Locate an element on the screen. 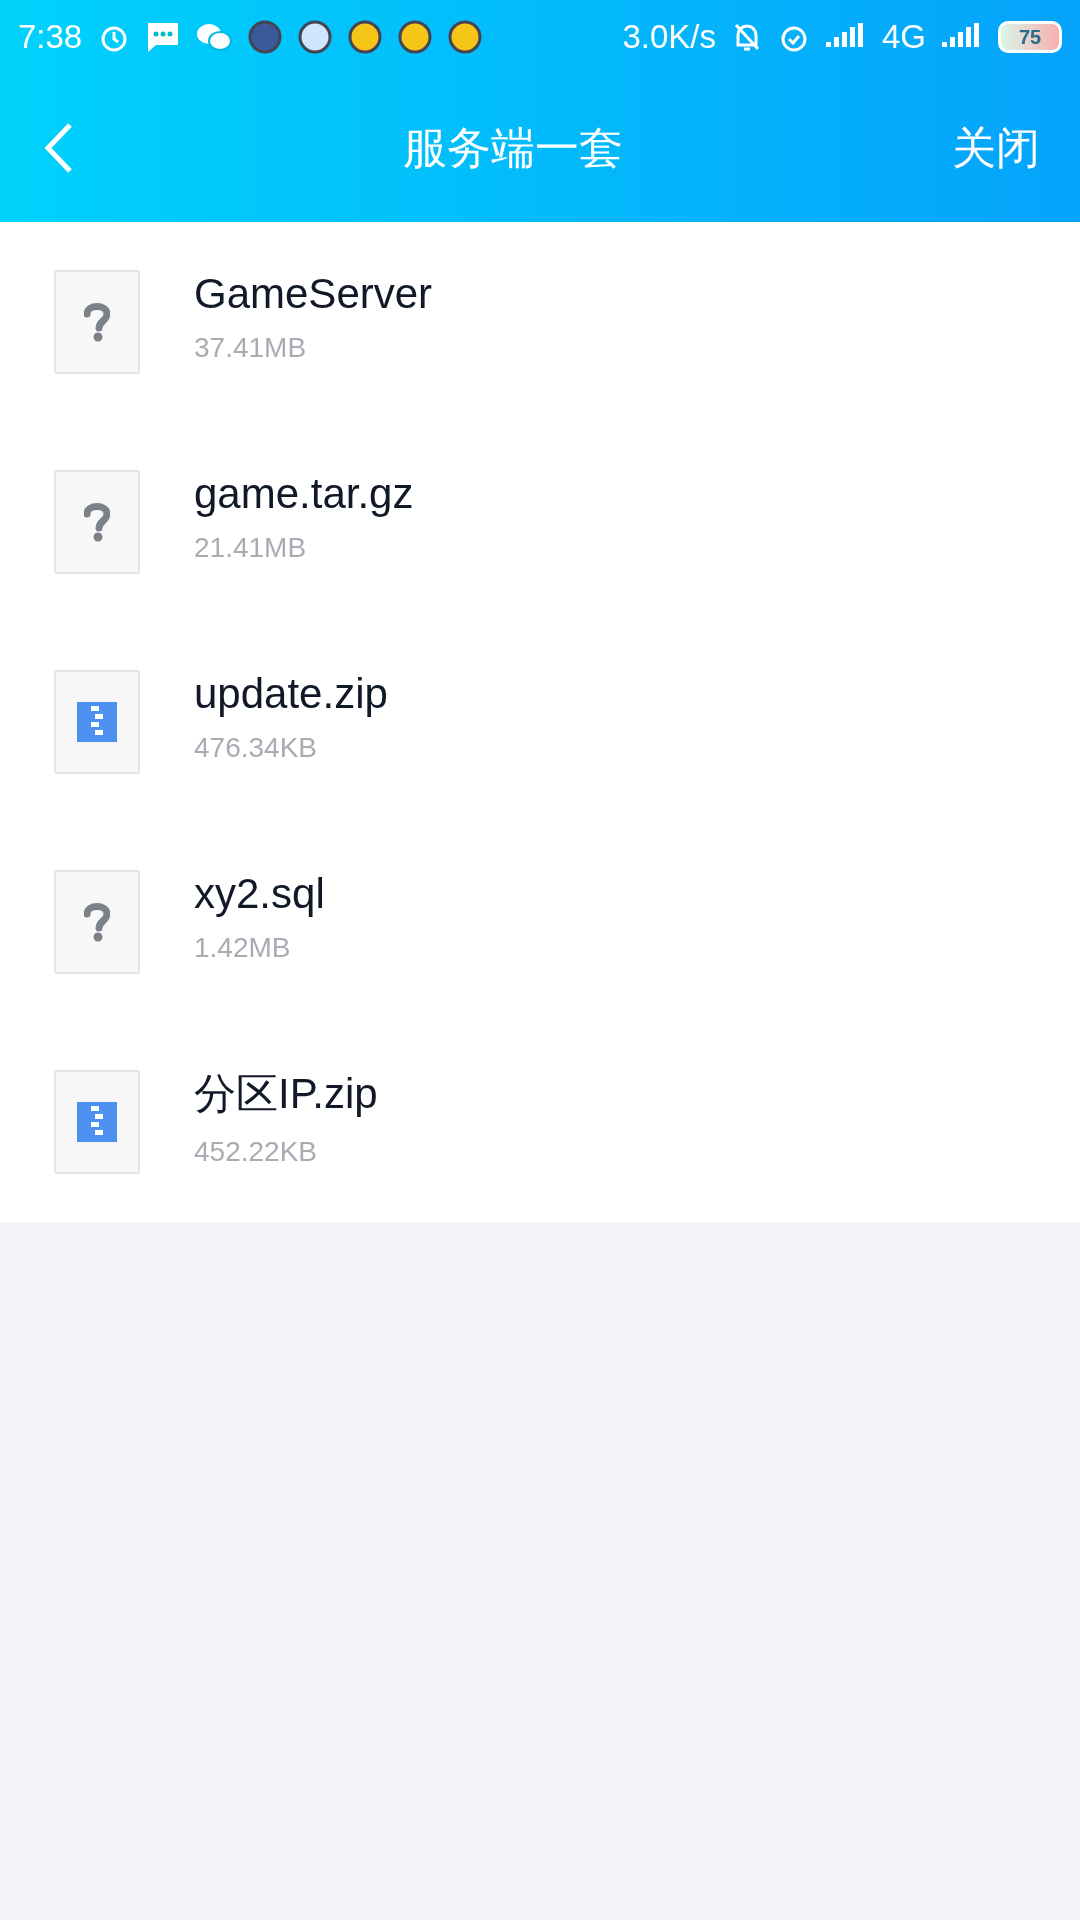 The width and height of the screenshot is (1080, 1920). file-name: 分区IP.zip is located at coordinates (286, 1094).